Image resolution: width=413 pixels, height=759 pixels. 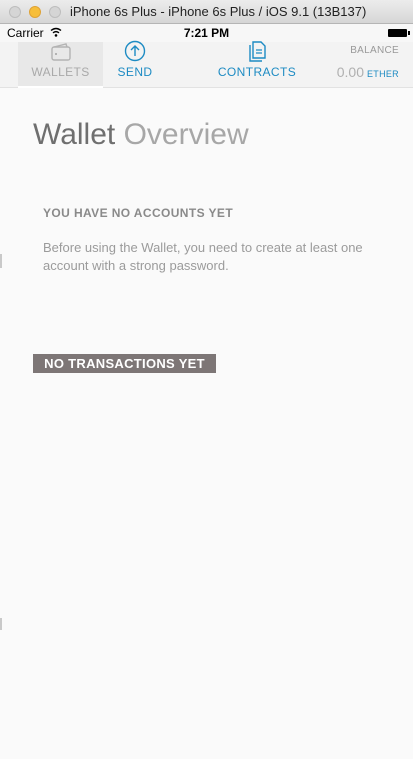 I want to click on arrow-up-circle-icon, so click(x=135, y=51).